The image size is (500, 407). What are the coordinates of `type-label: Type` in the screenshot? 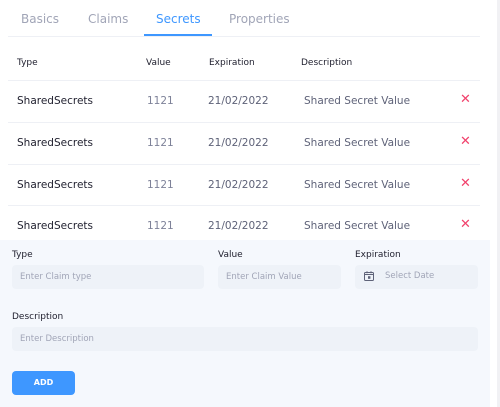 It's located at (22, 255).